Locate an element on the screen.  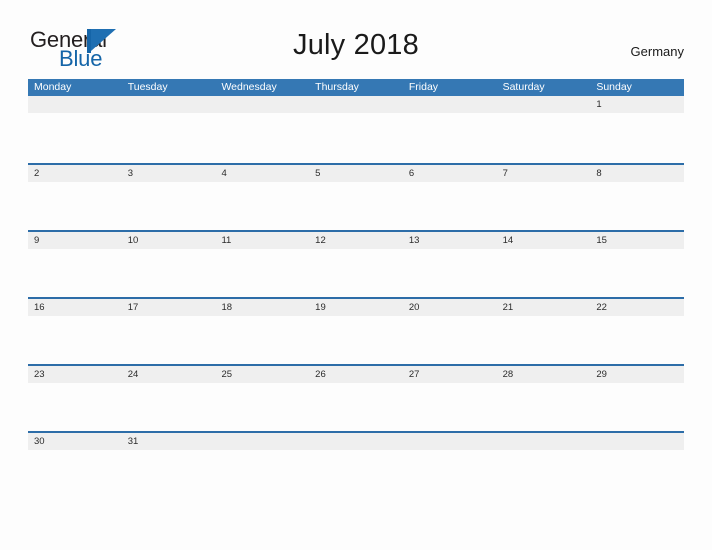
calendar-day-cell: 14 is located at coordinates (544, 240).